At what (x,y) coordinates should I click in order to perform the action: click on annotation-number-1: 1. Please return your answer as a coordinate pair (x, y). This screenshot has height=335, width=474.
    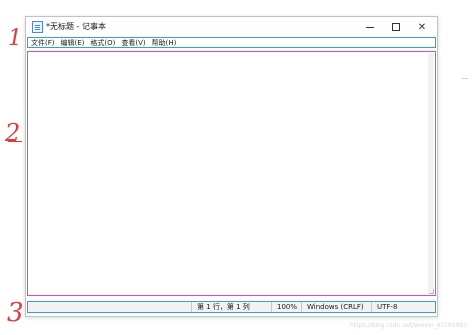
    Looking at the image, I should click on (15, 38).